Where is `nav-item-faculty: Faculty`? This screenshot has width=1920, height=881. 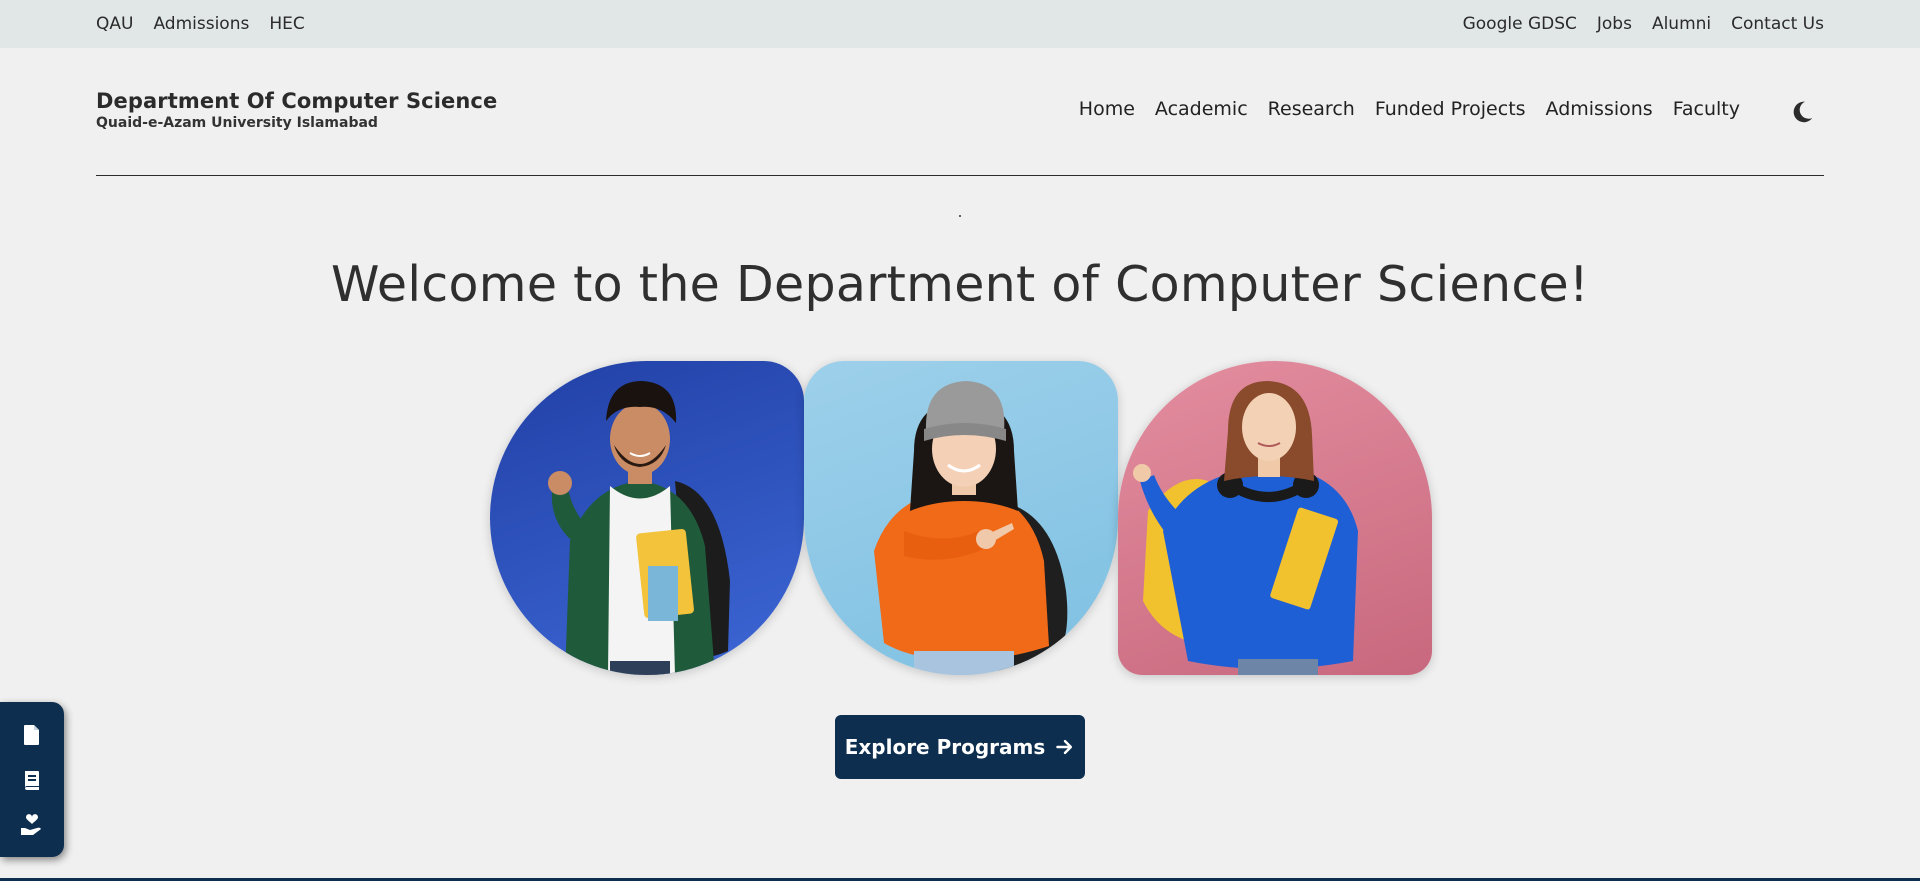
nav-item-faculty: Faculty is located at coordinates (1706, 109).